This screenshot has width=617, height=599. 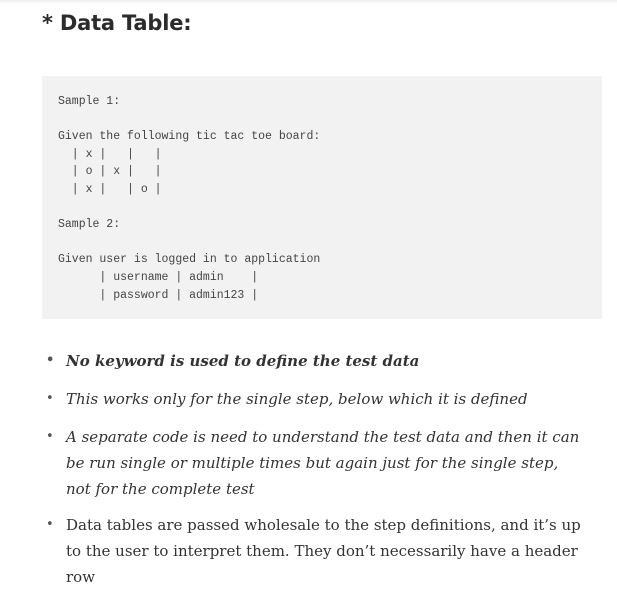 What do you see at coordinates (189, 137) in the screenshot?
I see `code-line: Given the following tic tac toe board:` at bounding box center [189, 137].